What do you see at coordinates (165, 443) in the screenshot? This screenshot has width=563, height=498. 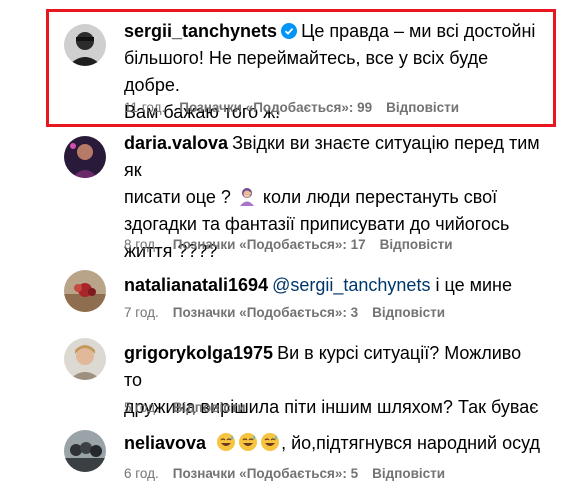 I see `comment-username: neliavova` at bounding box center [165, 443].